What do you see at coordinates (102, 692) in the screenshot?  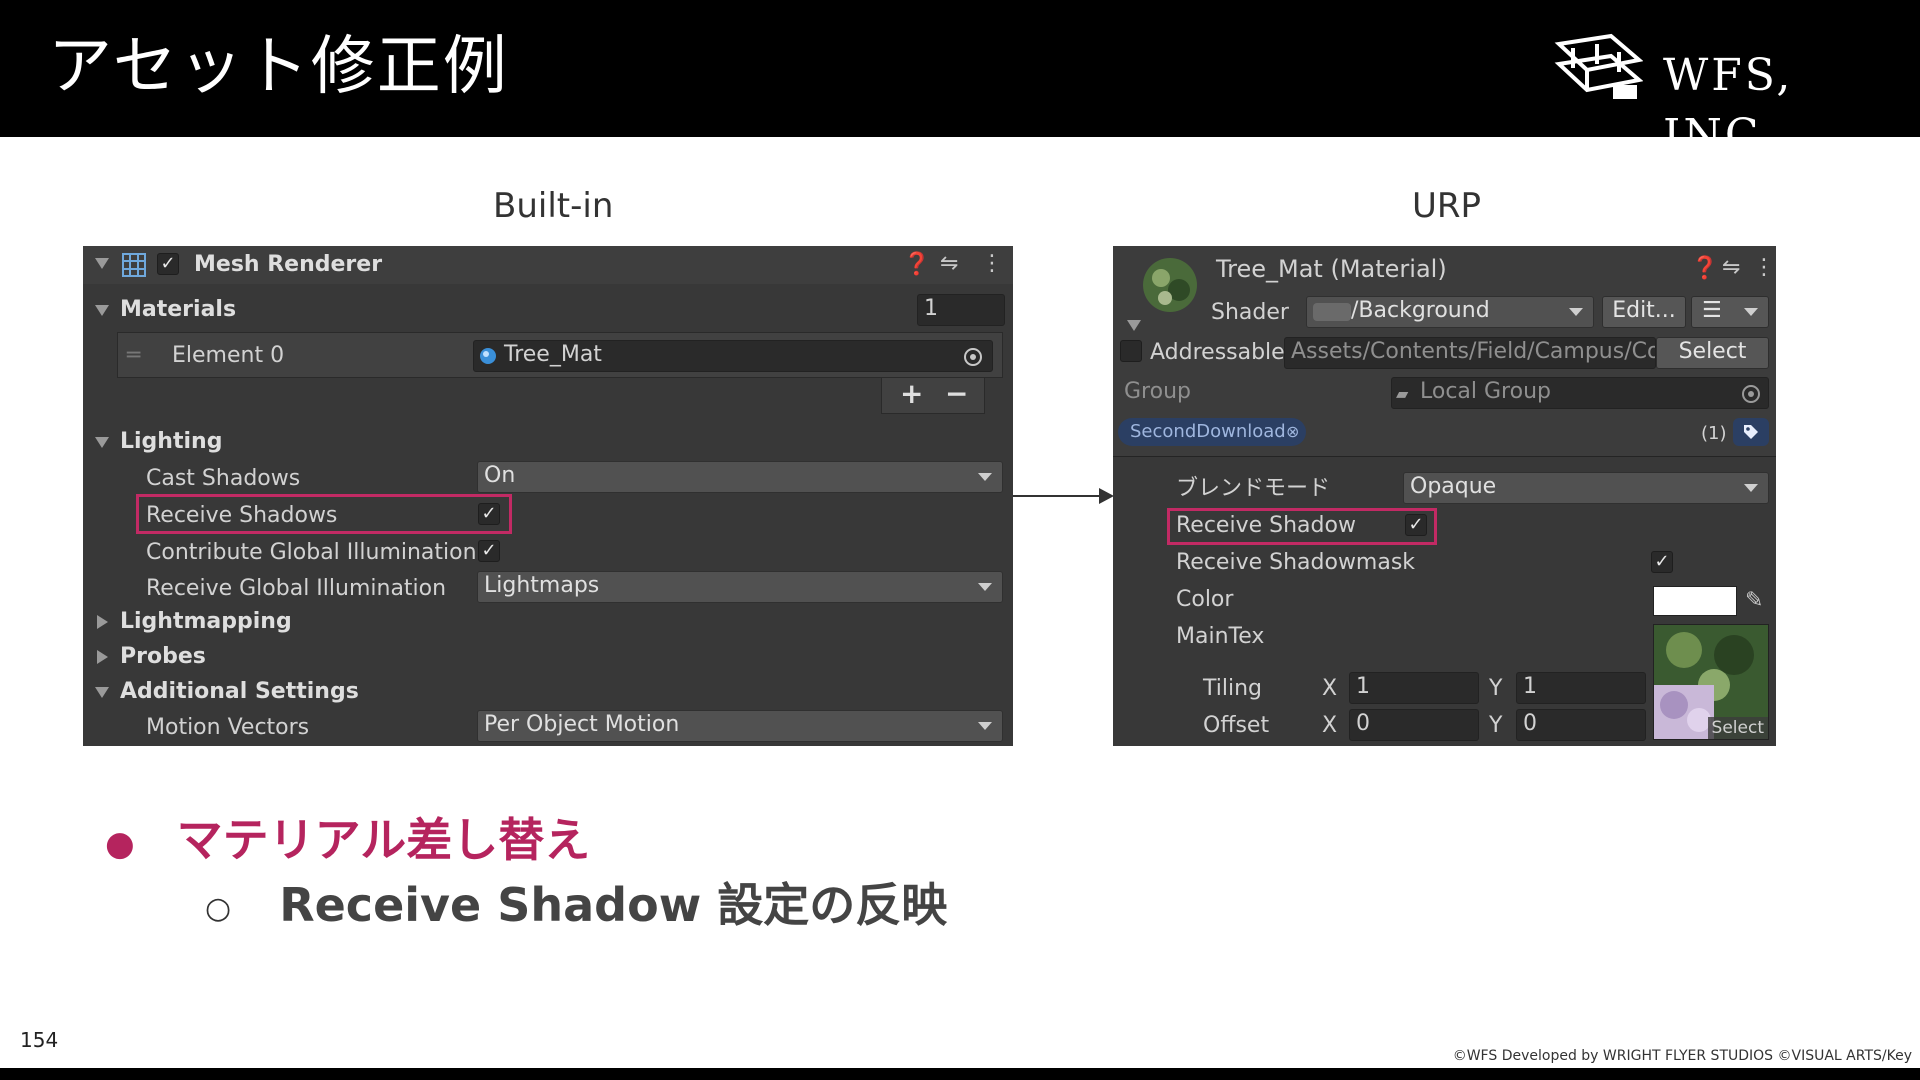 I see `additional-settings-fold-icon` at bounding box center [102, 692].